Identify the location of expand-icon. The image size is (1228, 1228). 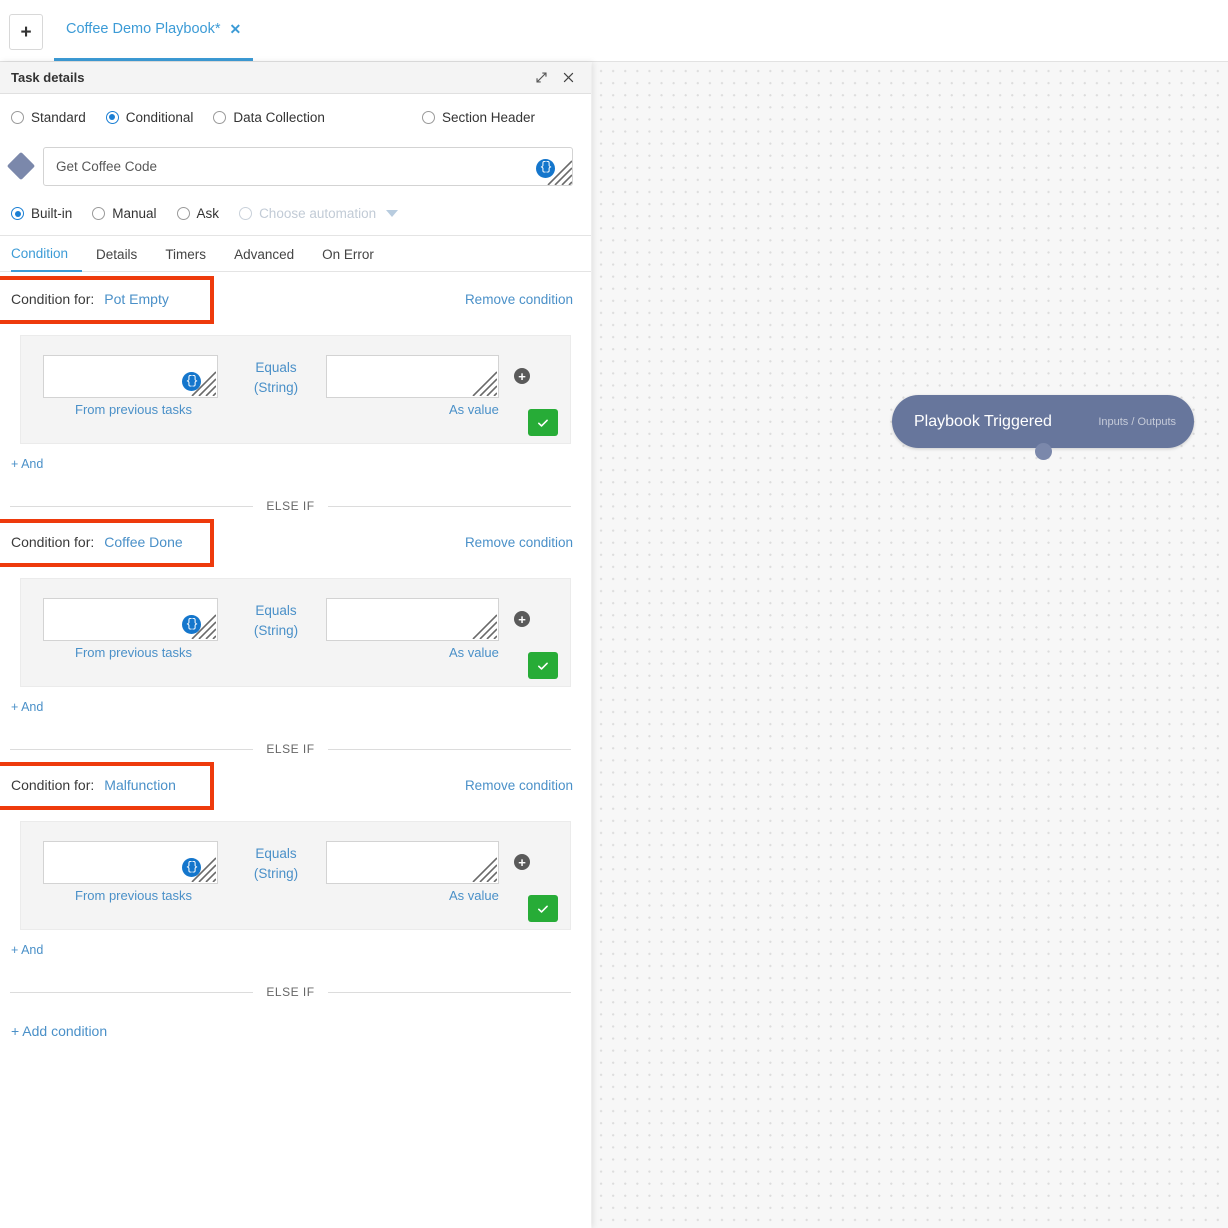
(541, 77).